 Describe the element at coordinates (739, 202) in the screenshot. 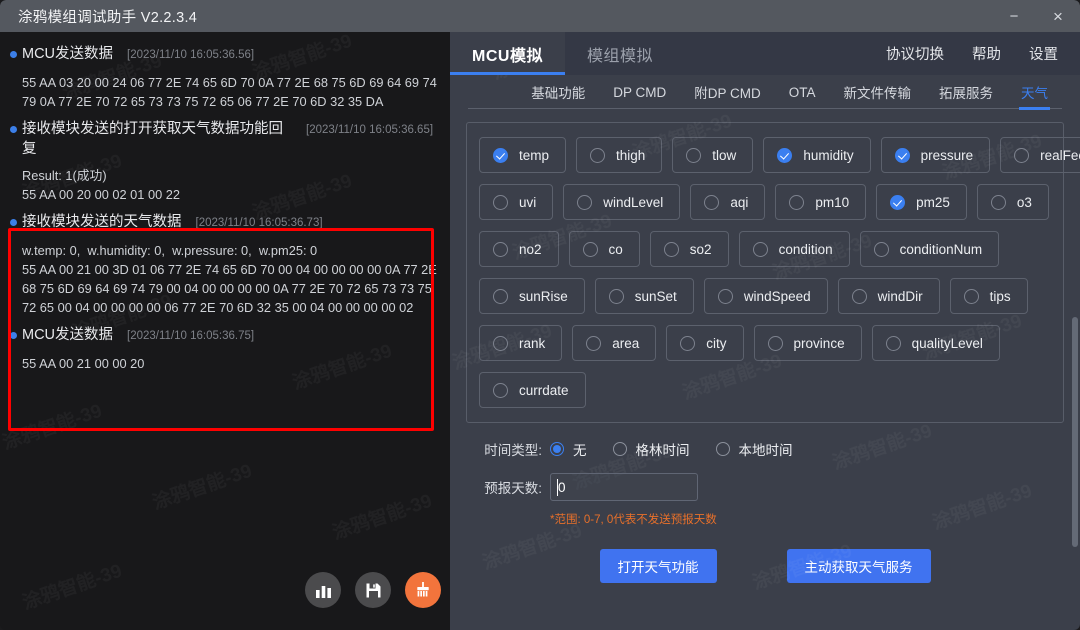

I see `checkbox-label: aqi` at that location.